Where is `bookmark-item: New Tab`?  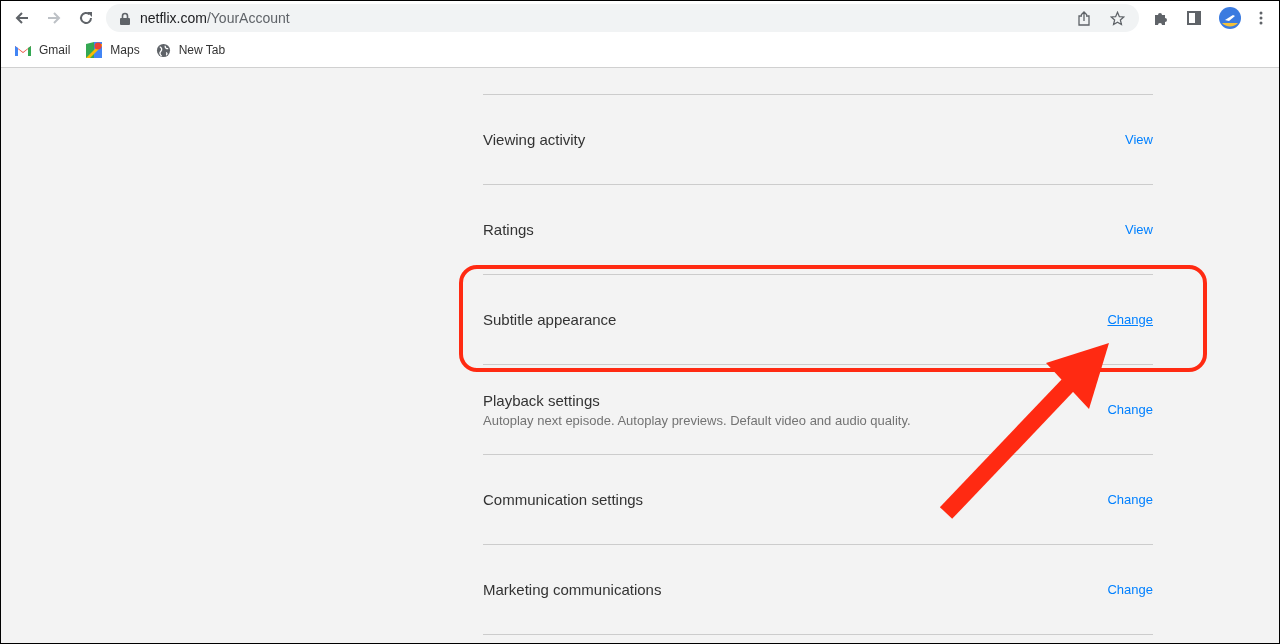 bookmark-item: New Tab is located at coordinates (190, 50).